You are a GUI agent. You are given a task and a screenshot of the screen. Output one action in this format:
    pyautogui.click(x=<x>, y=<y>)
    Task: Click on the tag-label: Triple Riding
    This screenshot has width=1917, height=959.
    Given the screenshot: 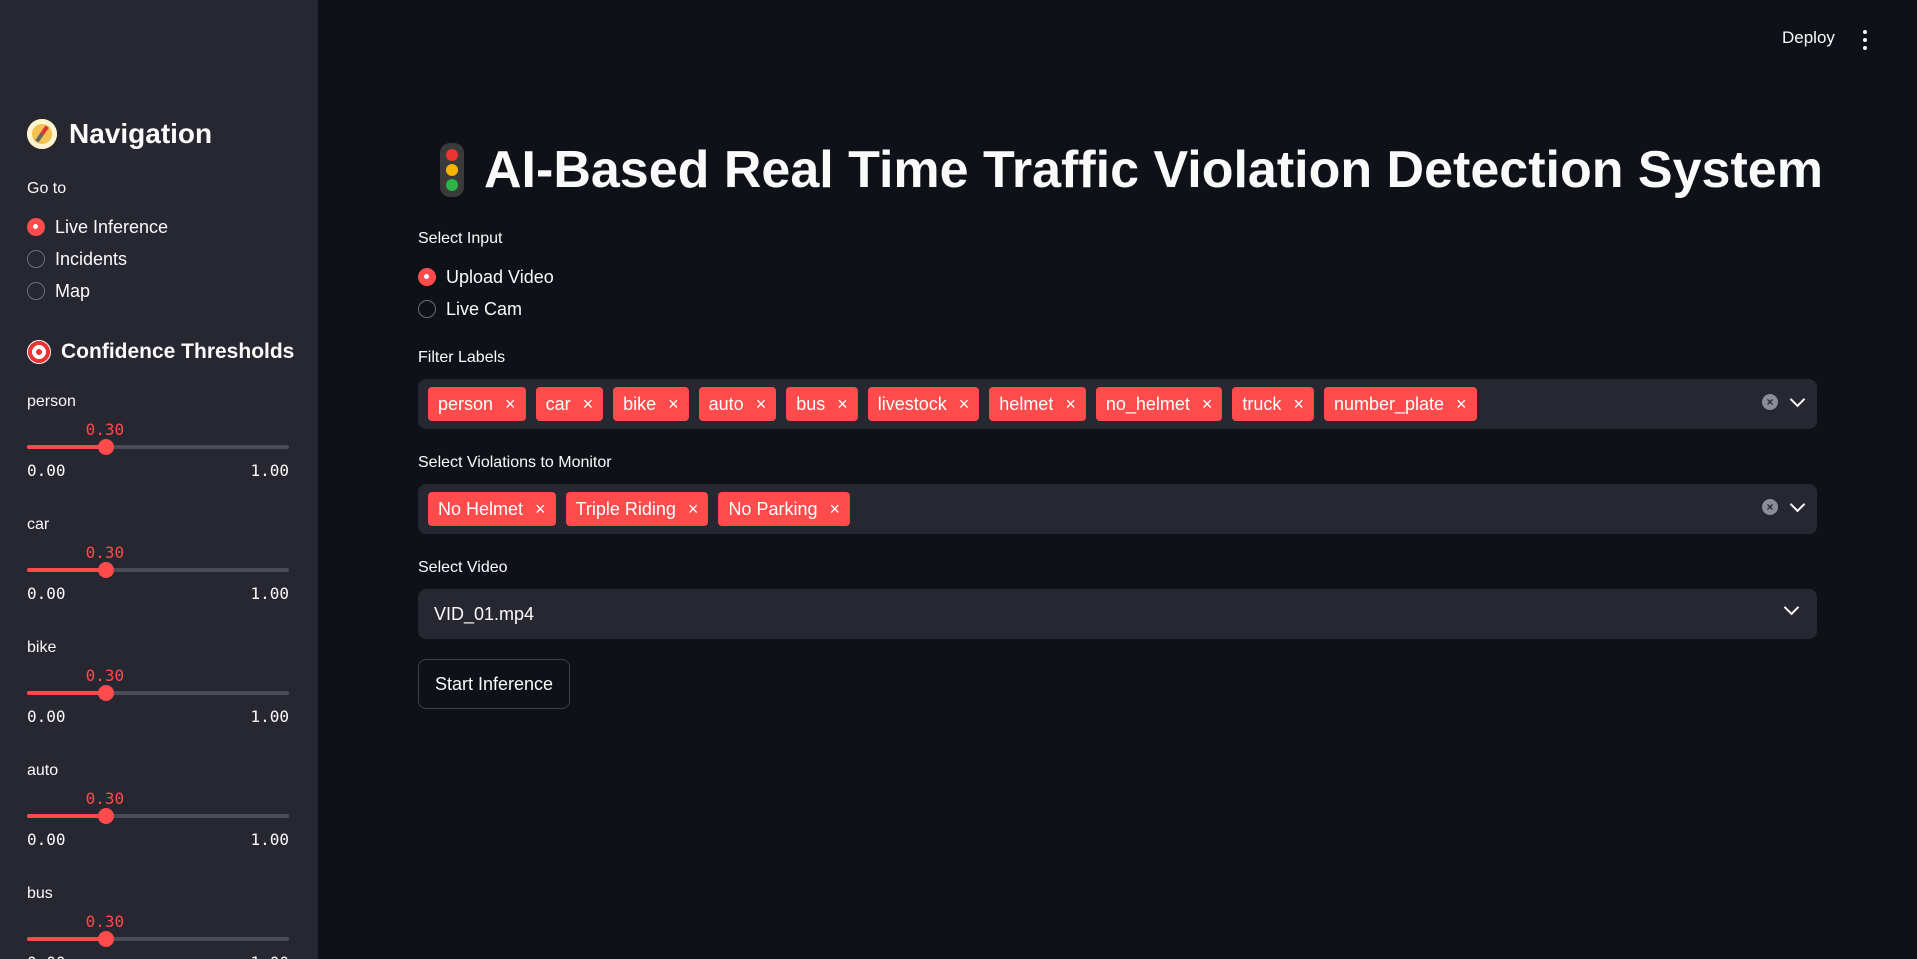 What is the action you would take?
    pyautogui.click(x=625, y=508)
    